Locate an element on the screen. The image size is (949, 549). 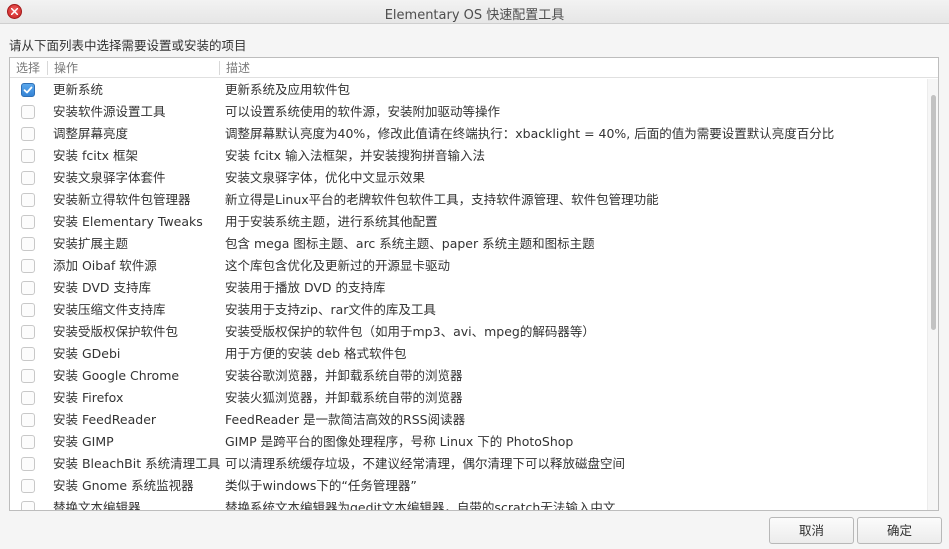
item-description: 安装火狐浏览器，并卸载系统自带的浏览器 is located at coordinates (344, 397).